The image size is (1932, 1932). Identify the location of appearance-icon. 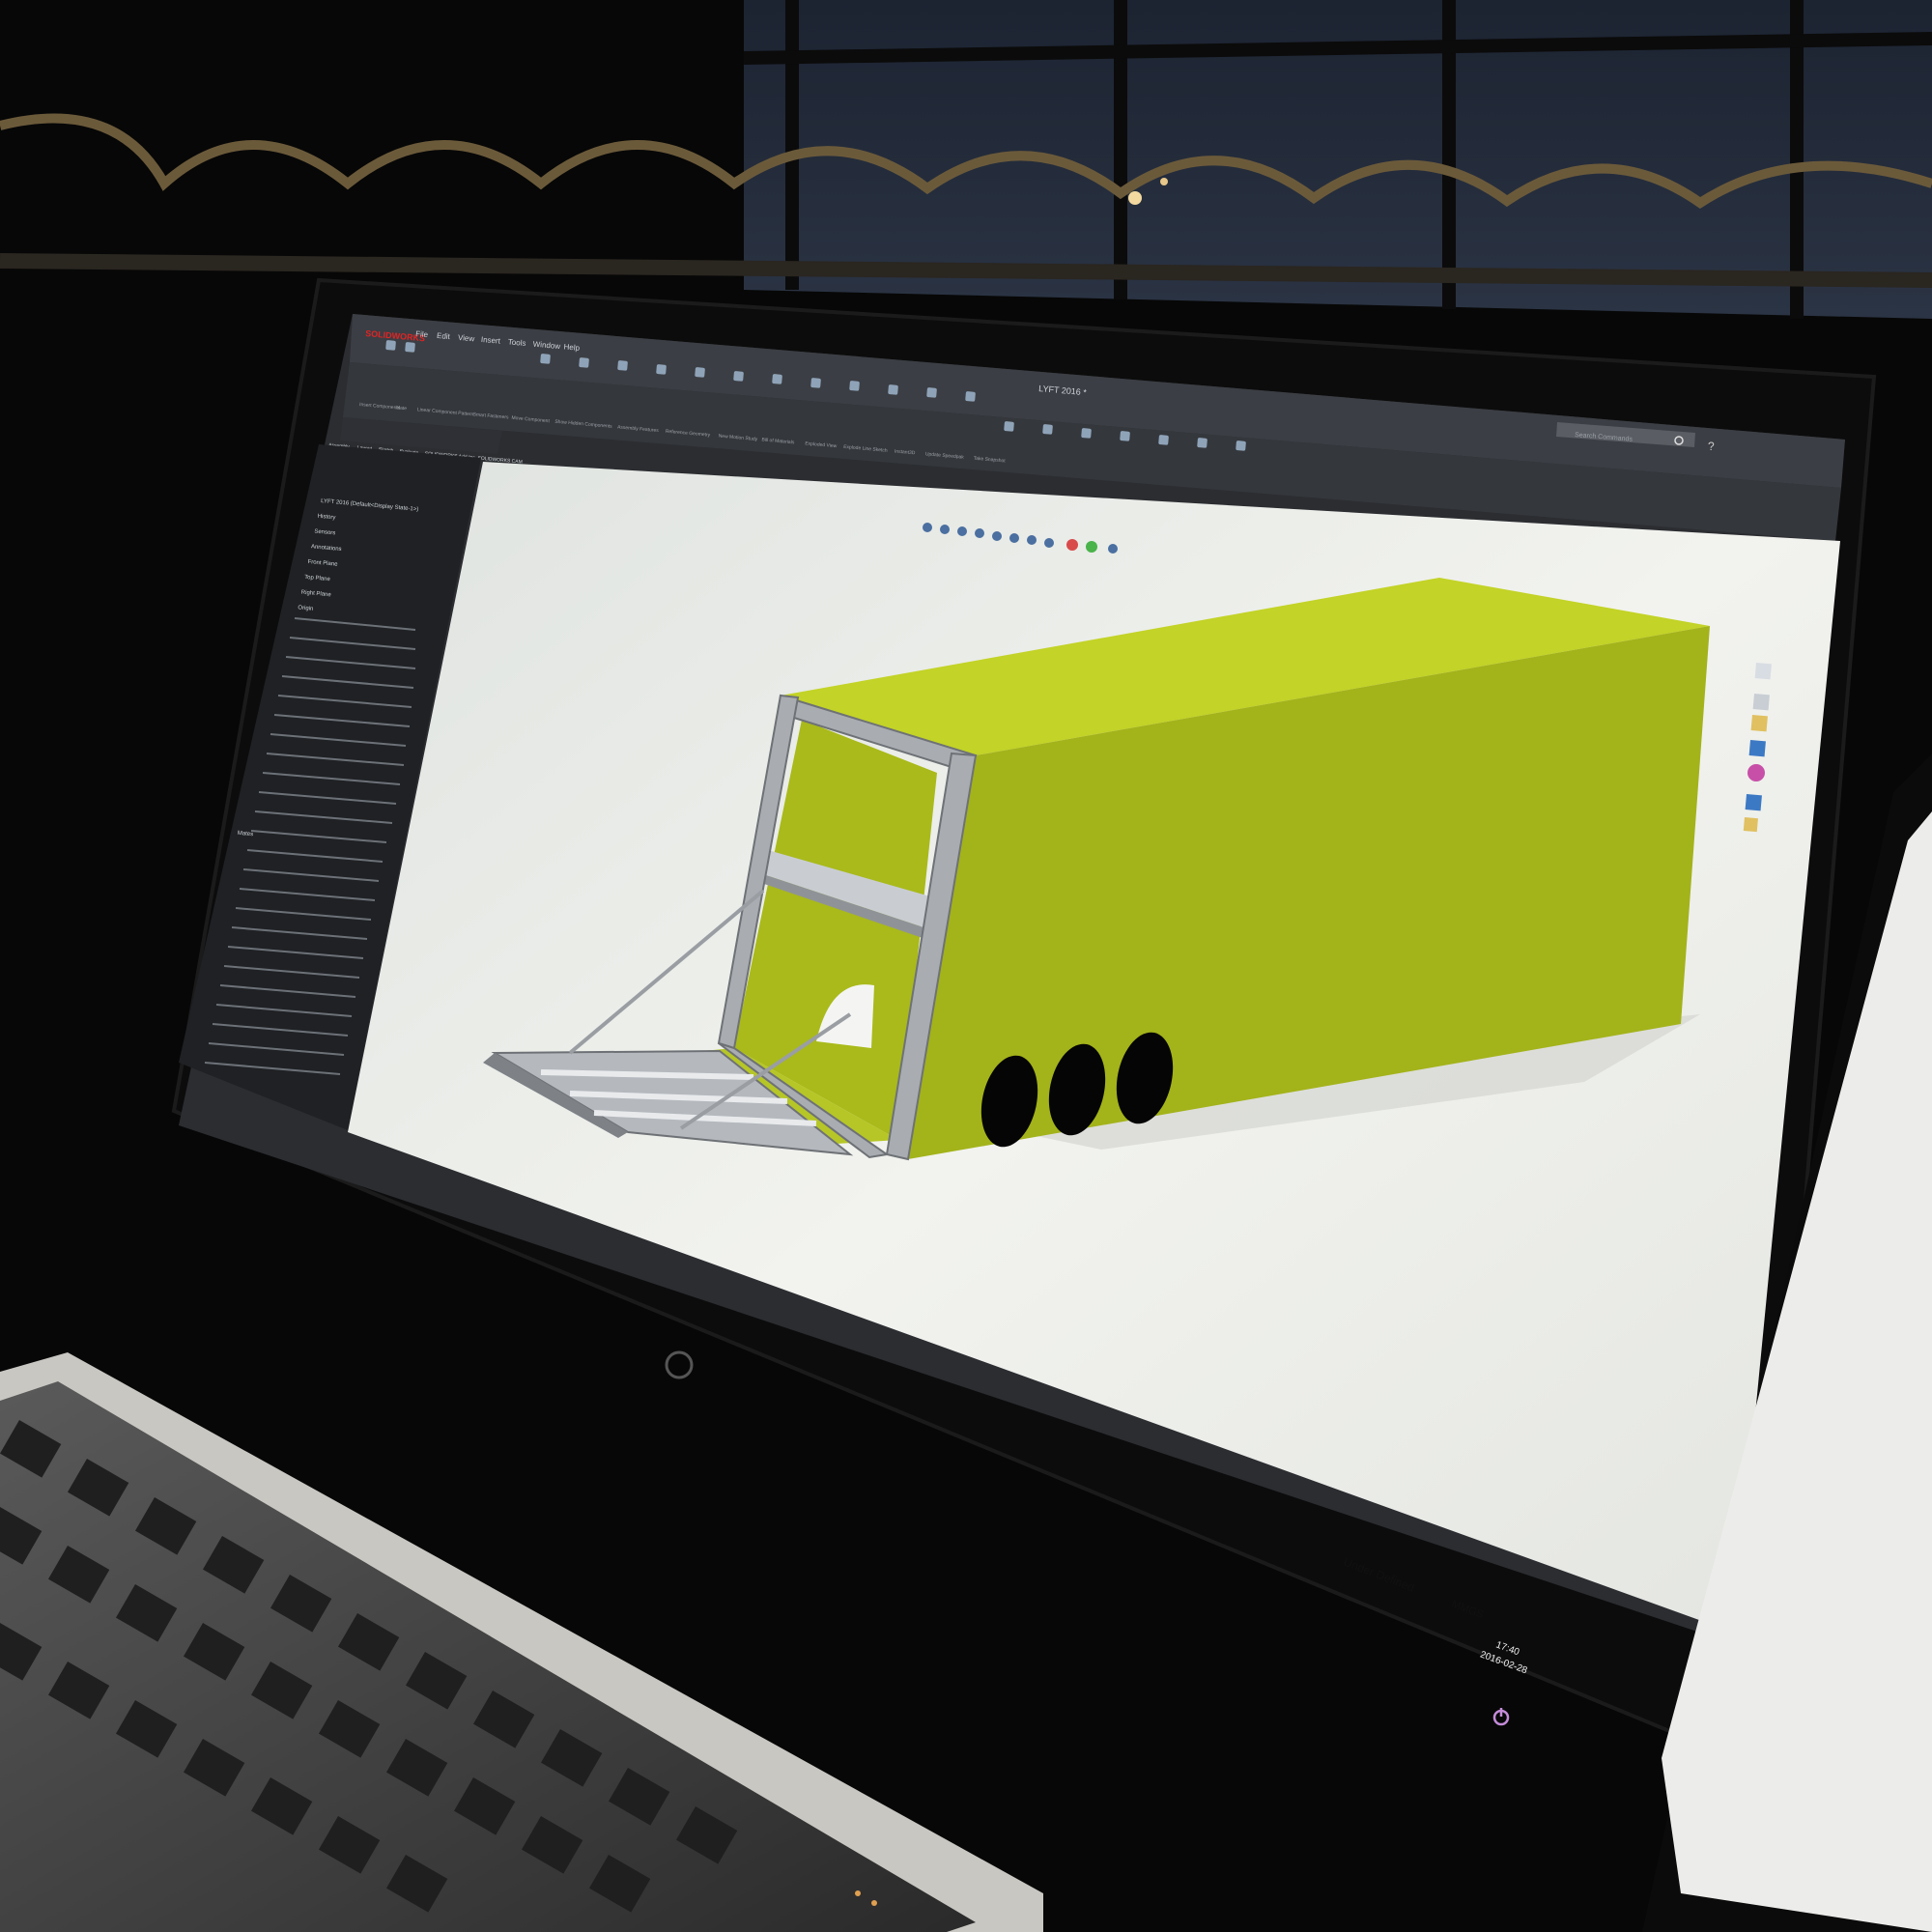
(1756, 772).